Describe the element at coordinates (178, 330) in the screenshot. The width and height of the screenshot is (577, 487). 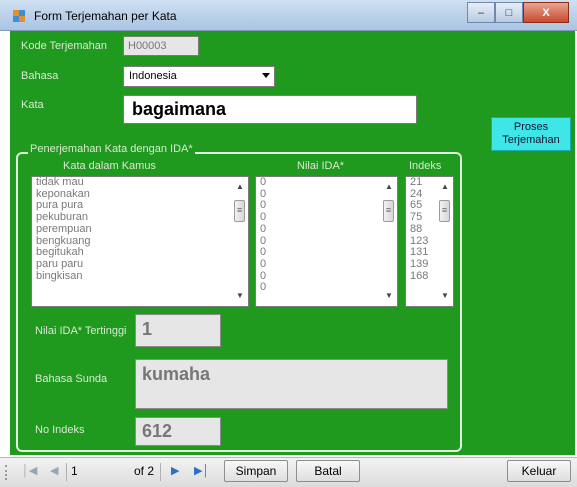
I see `nilai-tertinggi-field: 1` at that location.